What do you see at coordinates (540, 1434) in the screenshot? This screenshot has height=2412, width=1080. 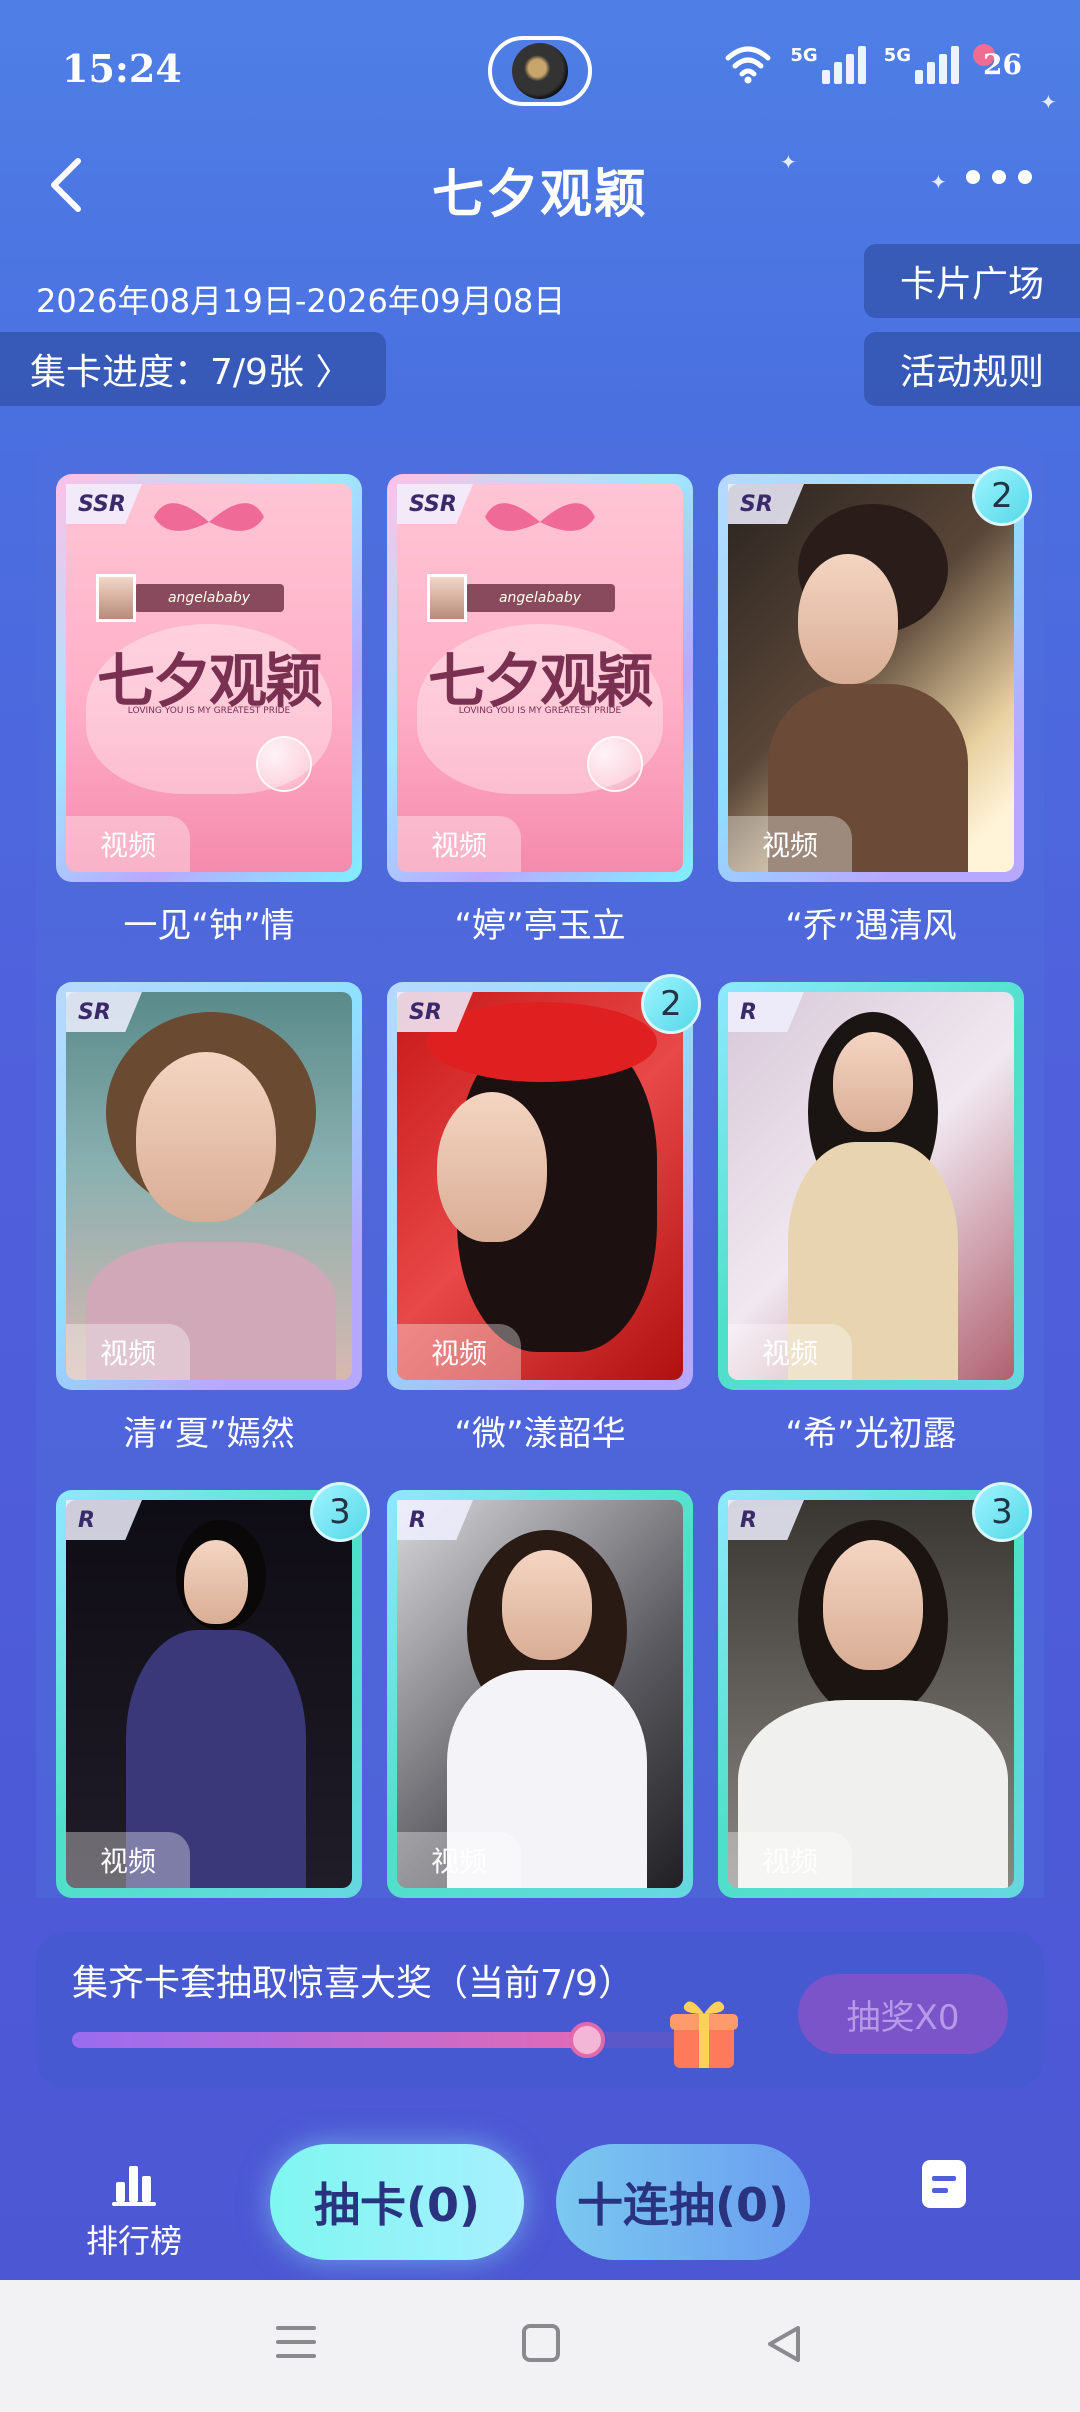 I see `card-name: “微”漾韶华` at bounding box center [540, 1434].